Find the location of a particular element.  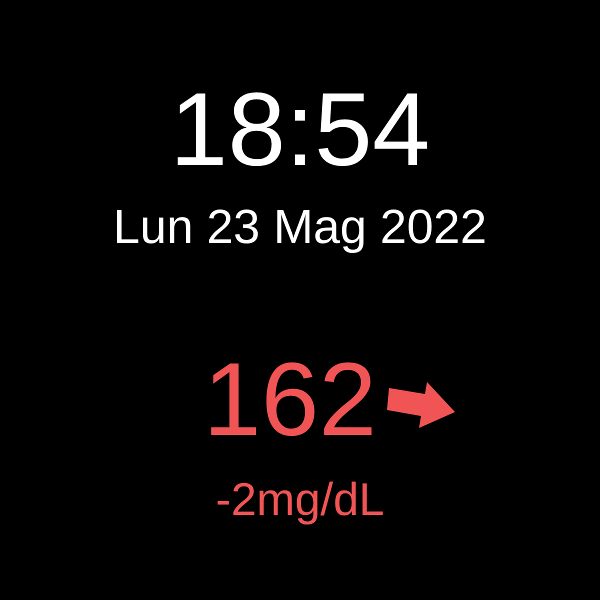

clock-time: 18:54 is located at coordinates (300, 130).